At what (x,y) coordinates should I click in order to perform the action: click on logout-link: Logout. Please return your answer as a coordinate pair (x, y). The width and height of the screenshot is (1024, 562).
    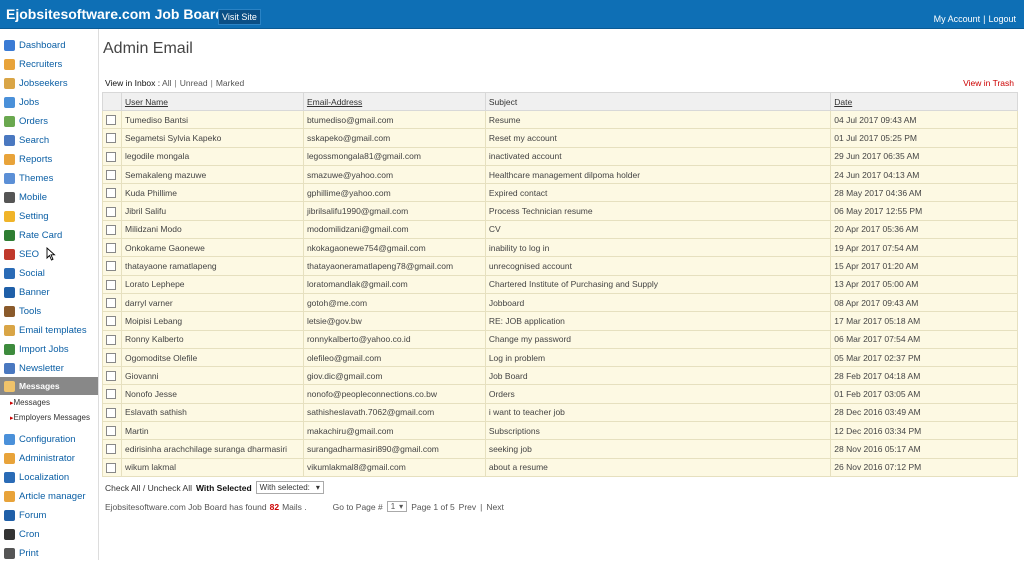
    Looking at the image, I should click on (1002, 19).